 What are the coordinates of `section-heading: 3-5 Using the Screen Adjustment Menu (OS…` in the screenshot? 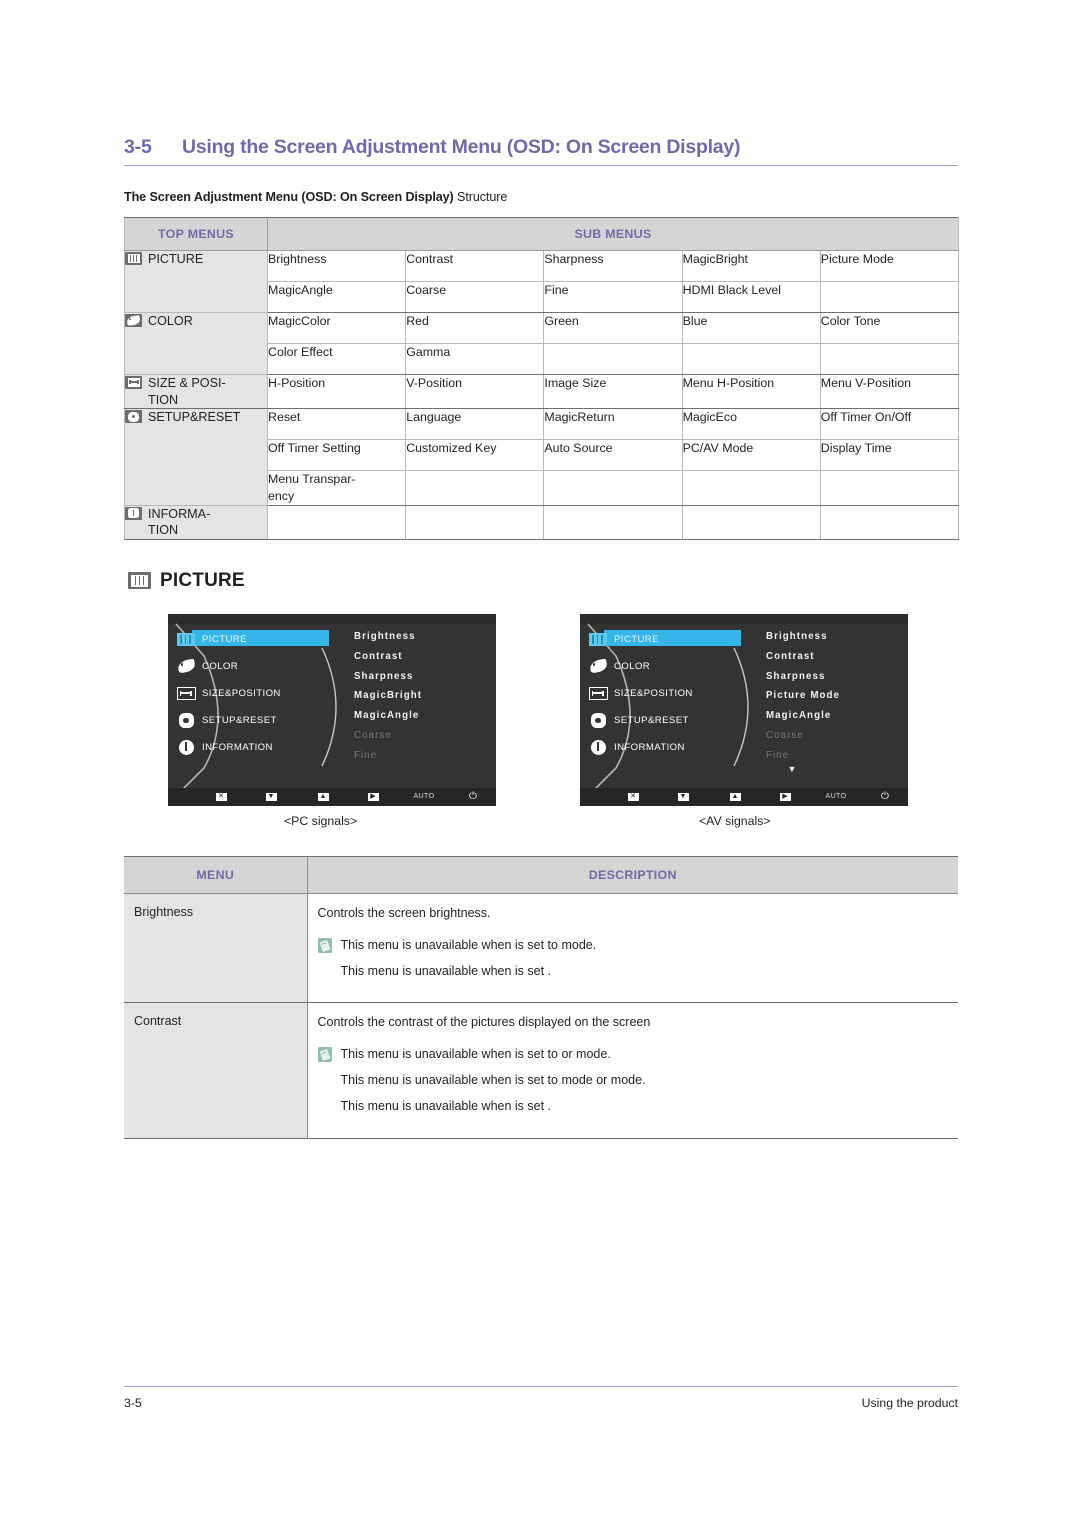 It's located at (541, 79).